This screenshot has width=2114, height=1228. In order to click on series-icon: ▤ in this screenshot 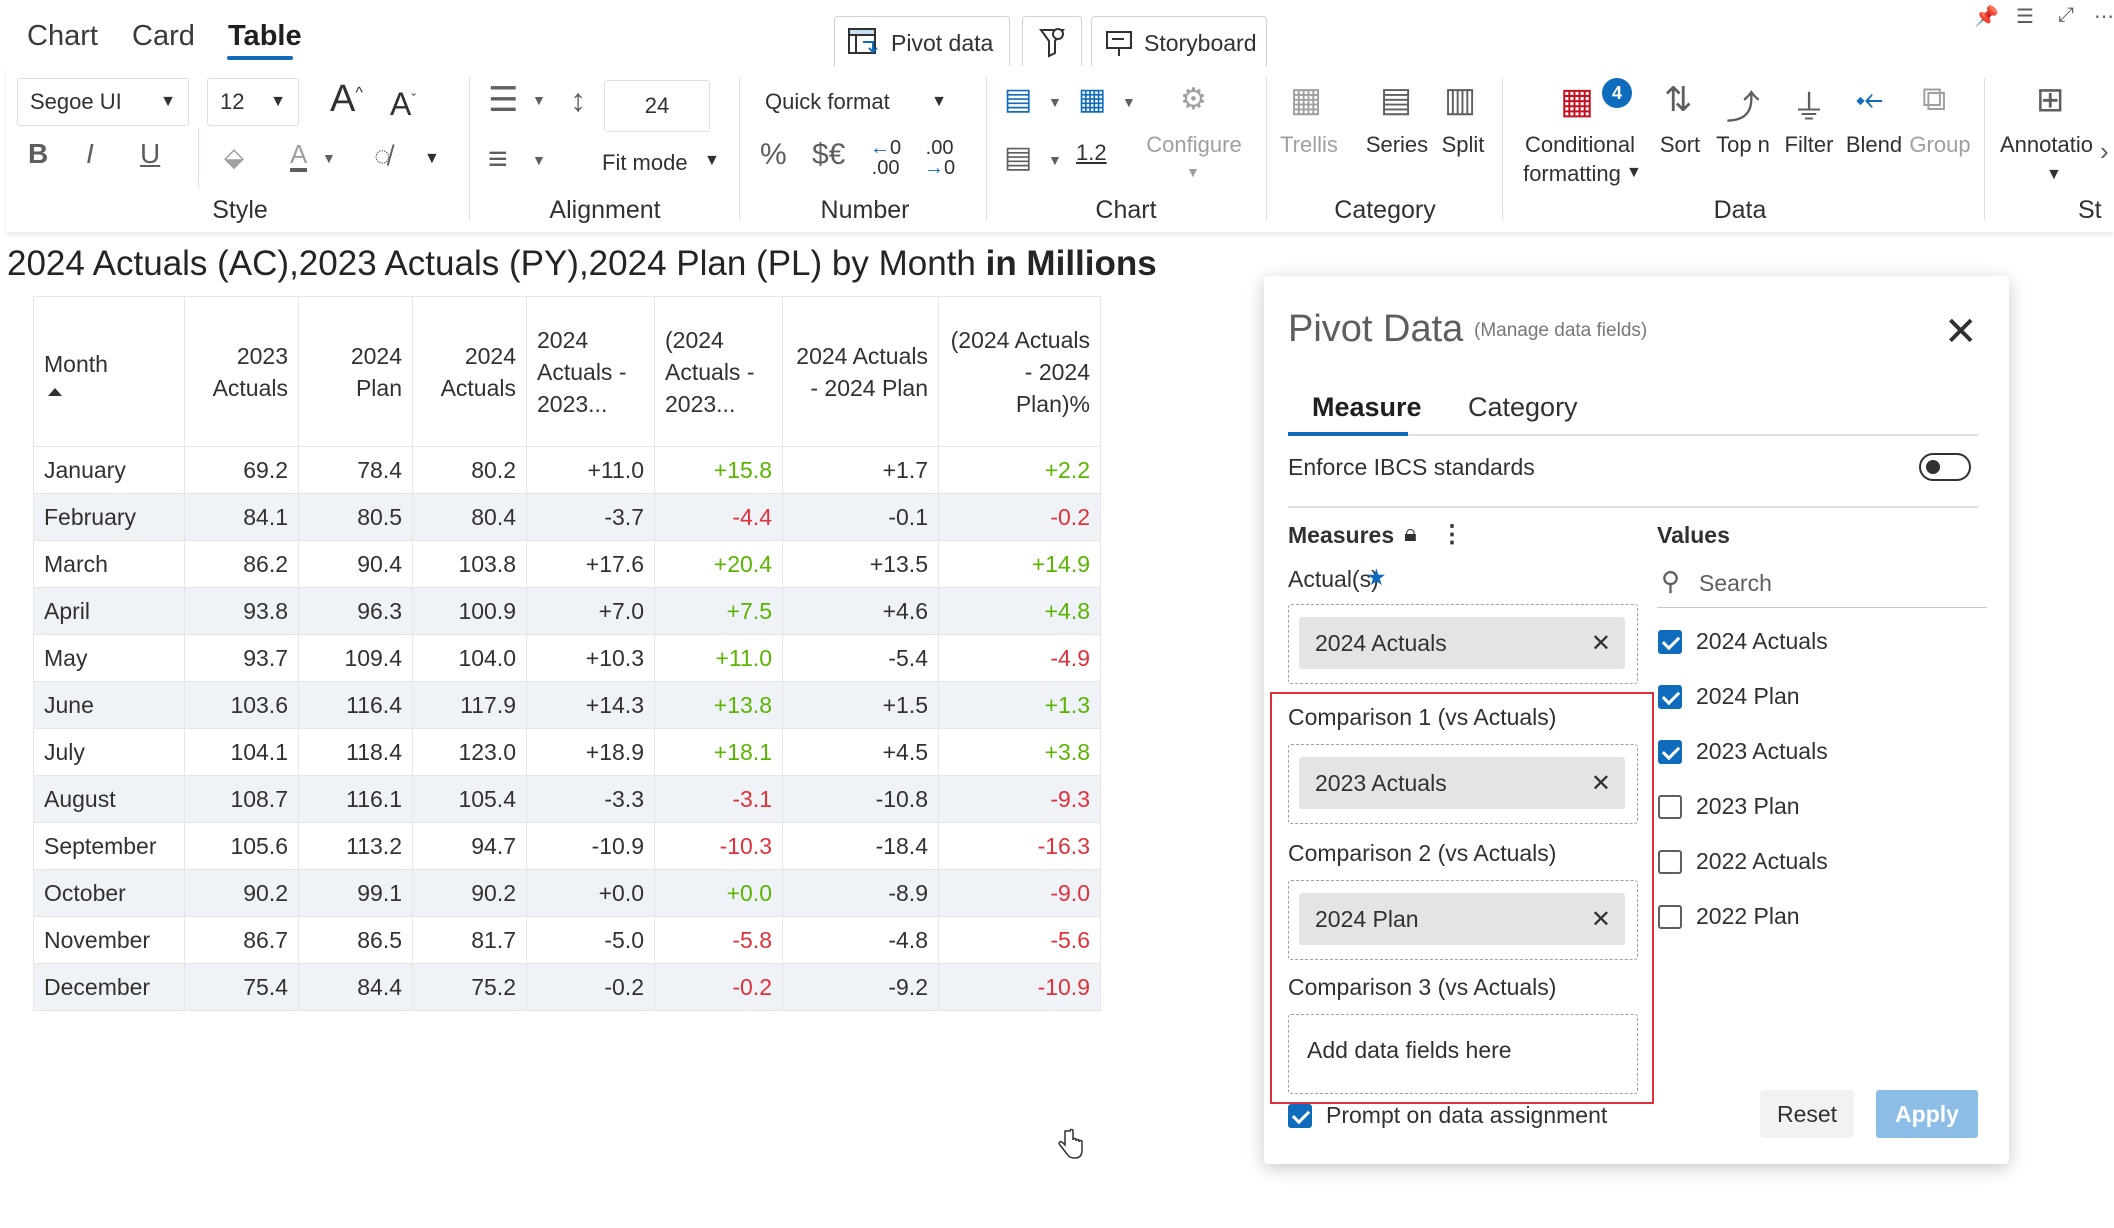, I will do `click(1396, 100)`.